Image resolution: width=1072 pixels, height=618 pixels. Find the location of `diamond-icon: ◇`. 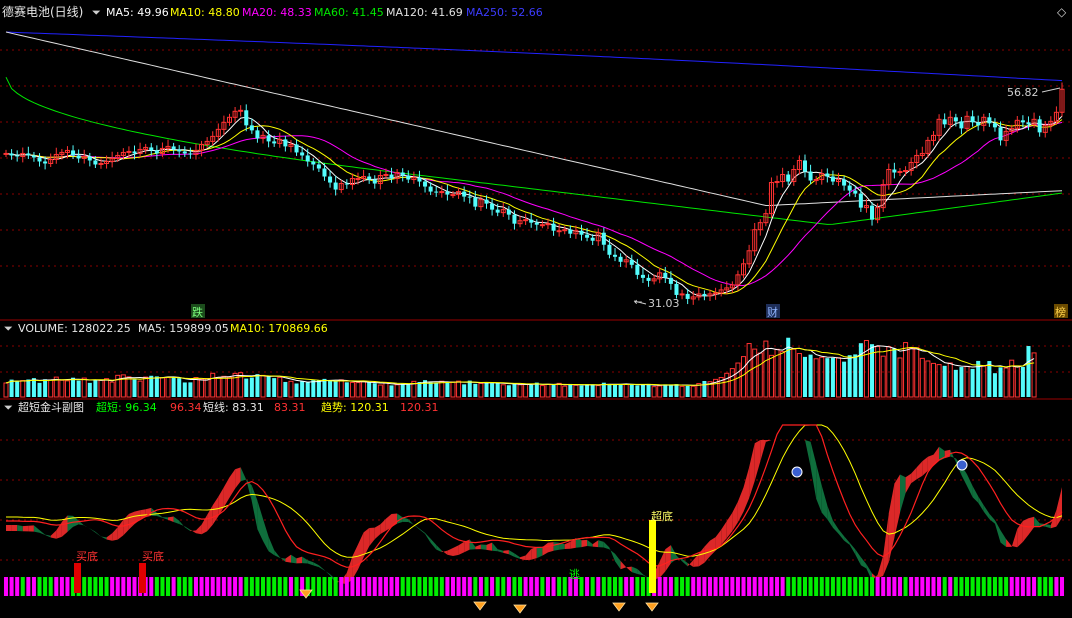

diamond-icon: ◇ is located at coordinates (1062, 12).